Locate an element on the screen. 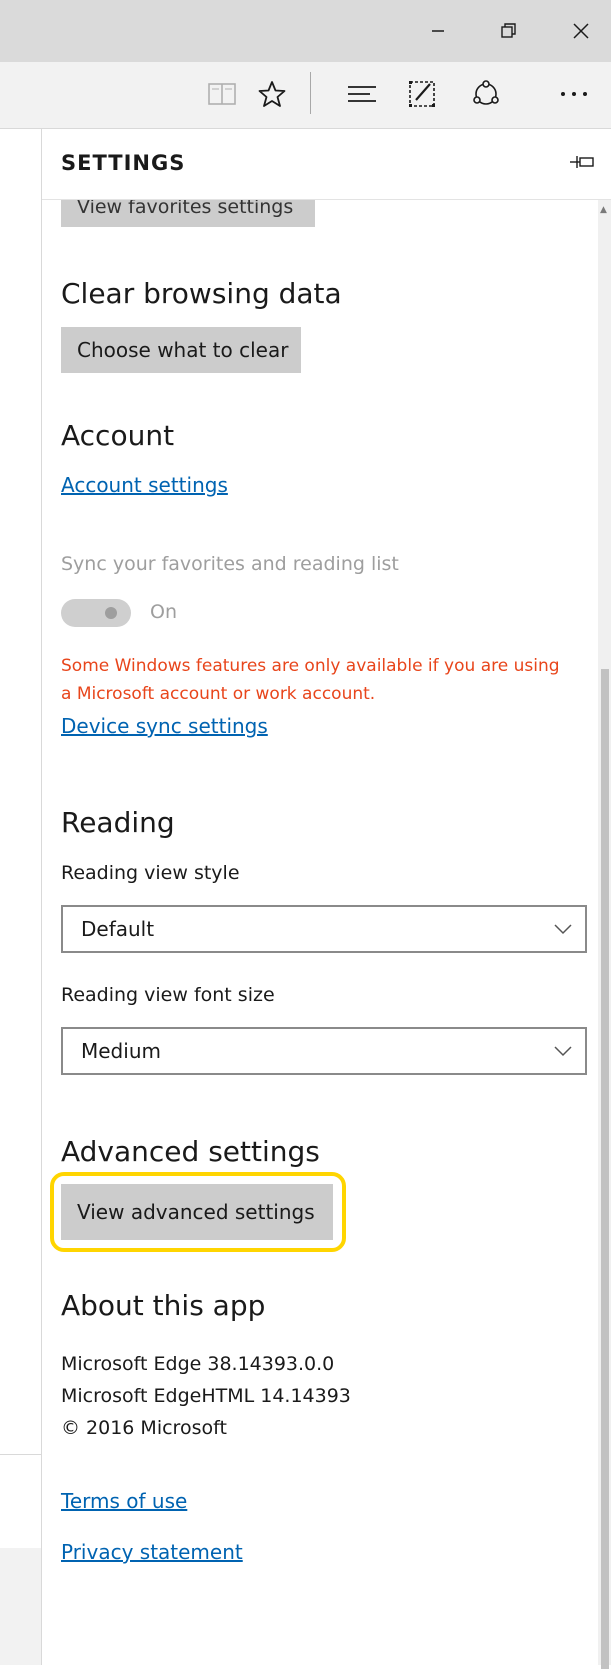  restore-icon is located at coordinates (508, 30).